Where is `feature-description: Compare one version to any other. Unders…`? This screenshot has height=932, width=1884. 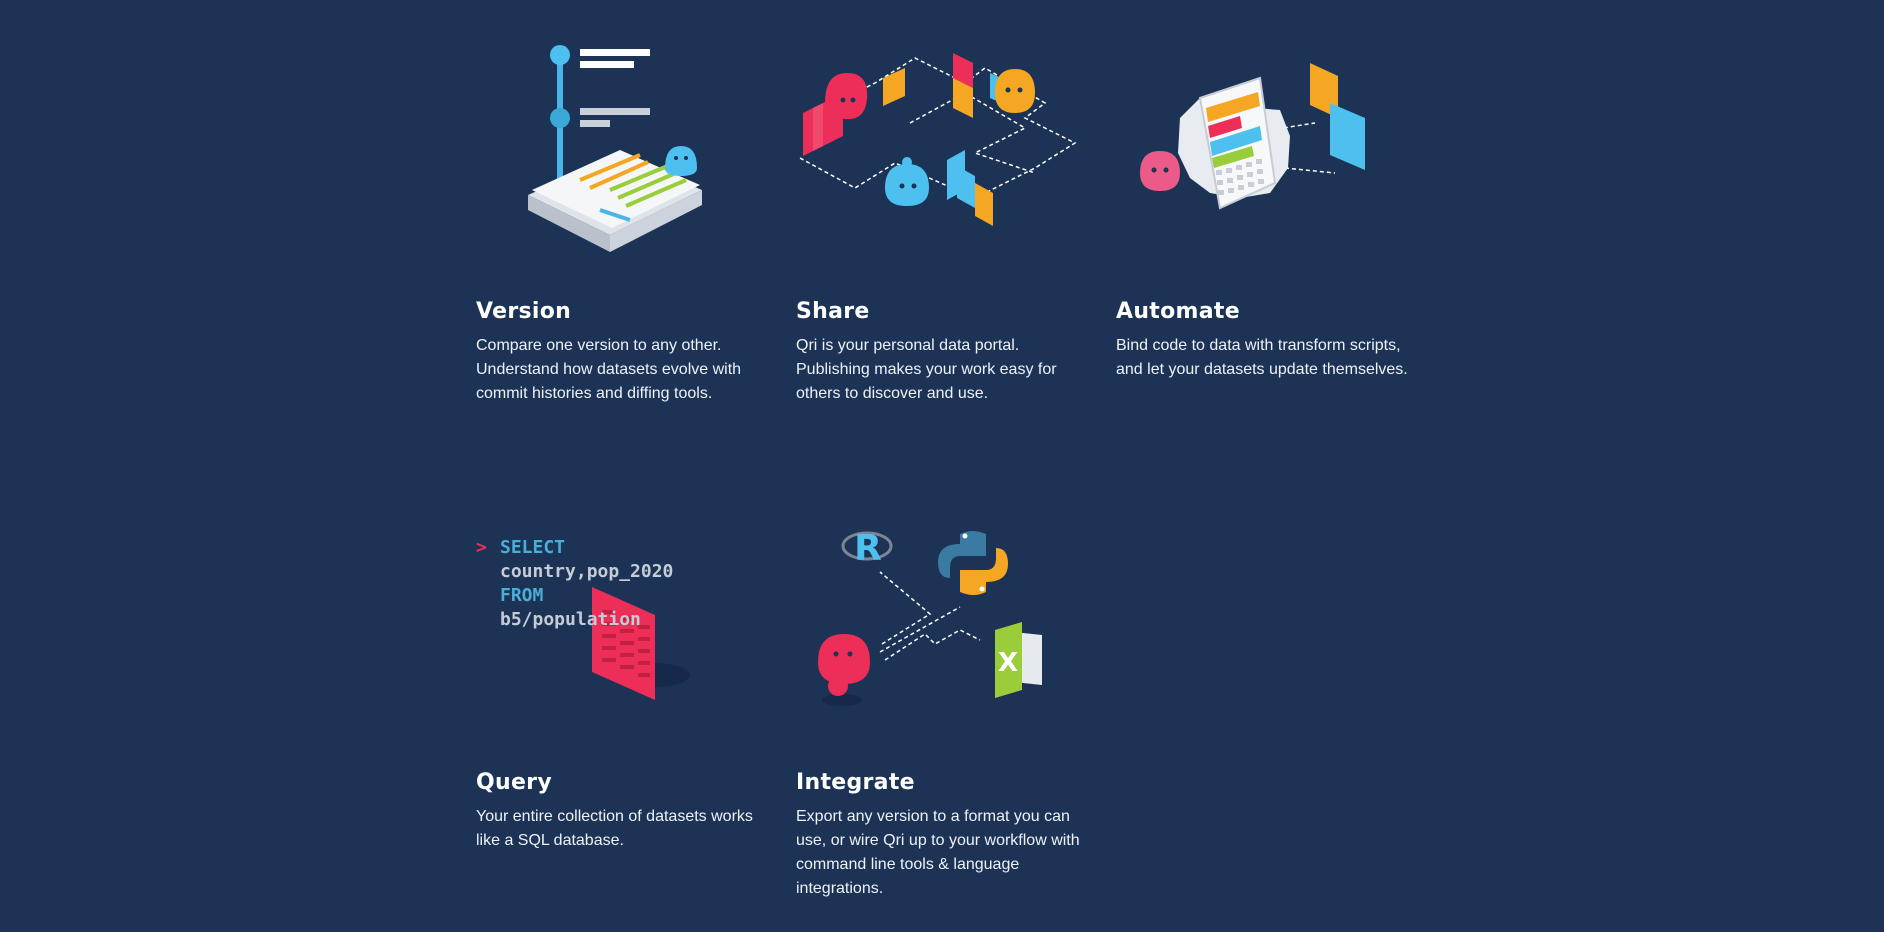 feature-description: Compare one version to any other. Unders… is located at coordinates (609, 369).